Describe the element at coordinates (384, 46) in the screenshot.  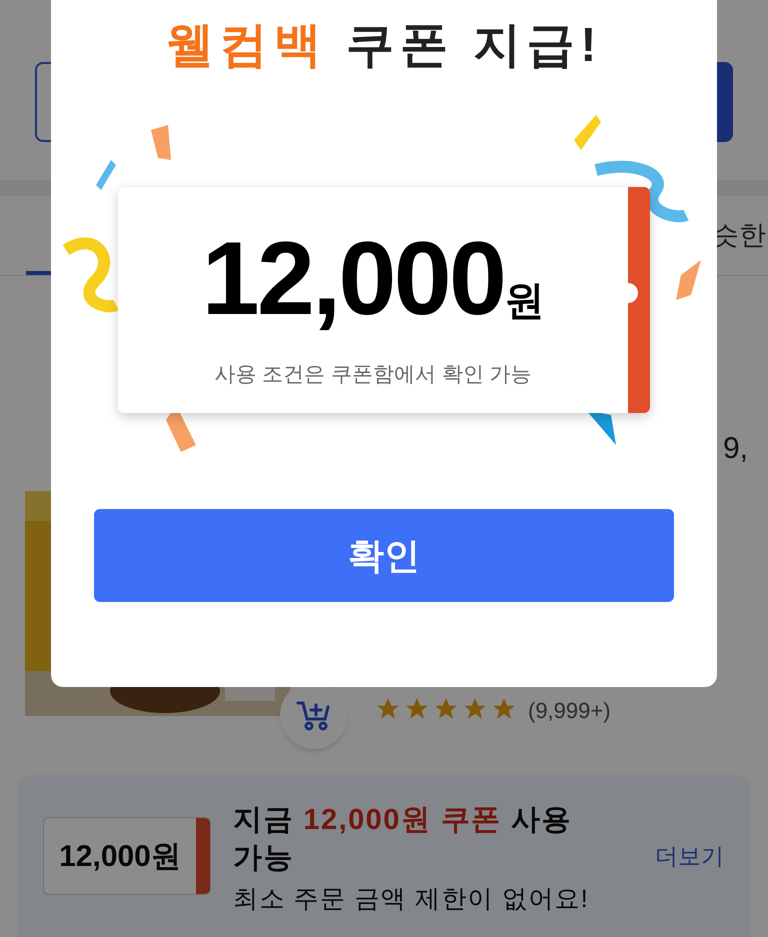
I see `dialog-title: 웰컴백 쿠폰 지급!` at that location.